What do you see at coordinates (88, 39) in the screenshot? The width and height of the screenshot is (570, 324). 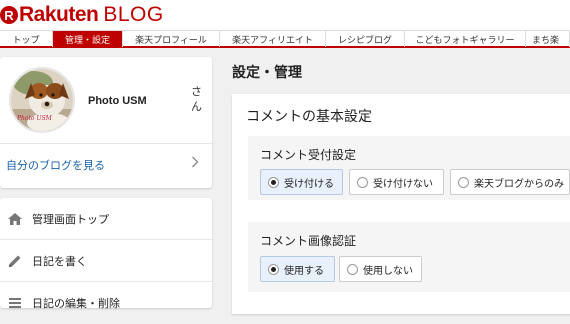 I see `nav-item-settings: 管理・設定` at bounding box center [88, 39].